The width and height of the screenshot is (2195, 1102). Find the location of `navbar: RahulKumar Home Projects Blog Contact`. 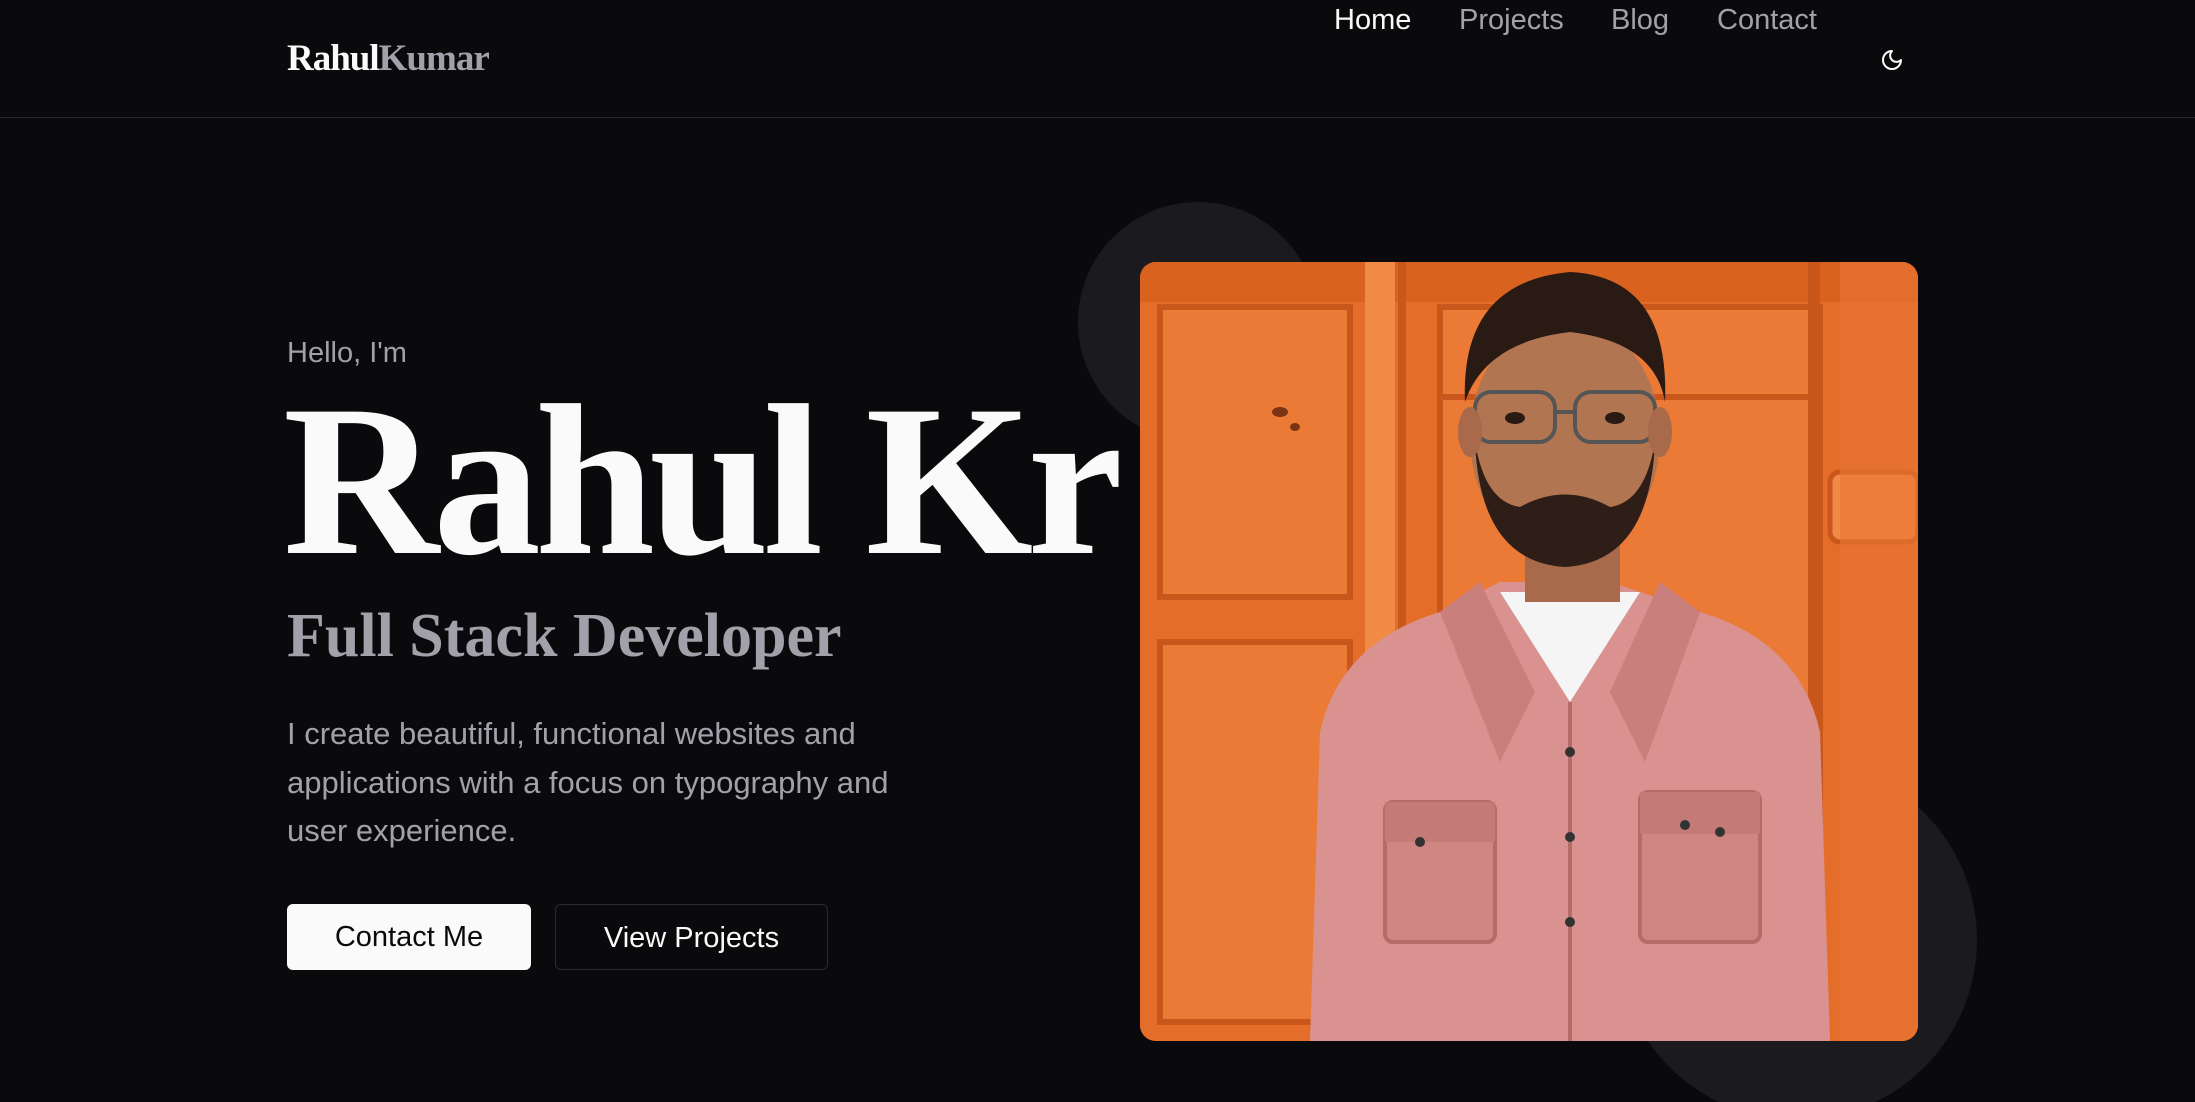

navbar: RahulKumar Home Projects Blog Contact is located at coordinates (1097, 59).